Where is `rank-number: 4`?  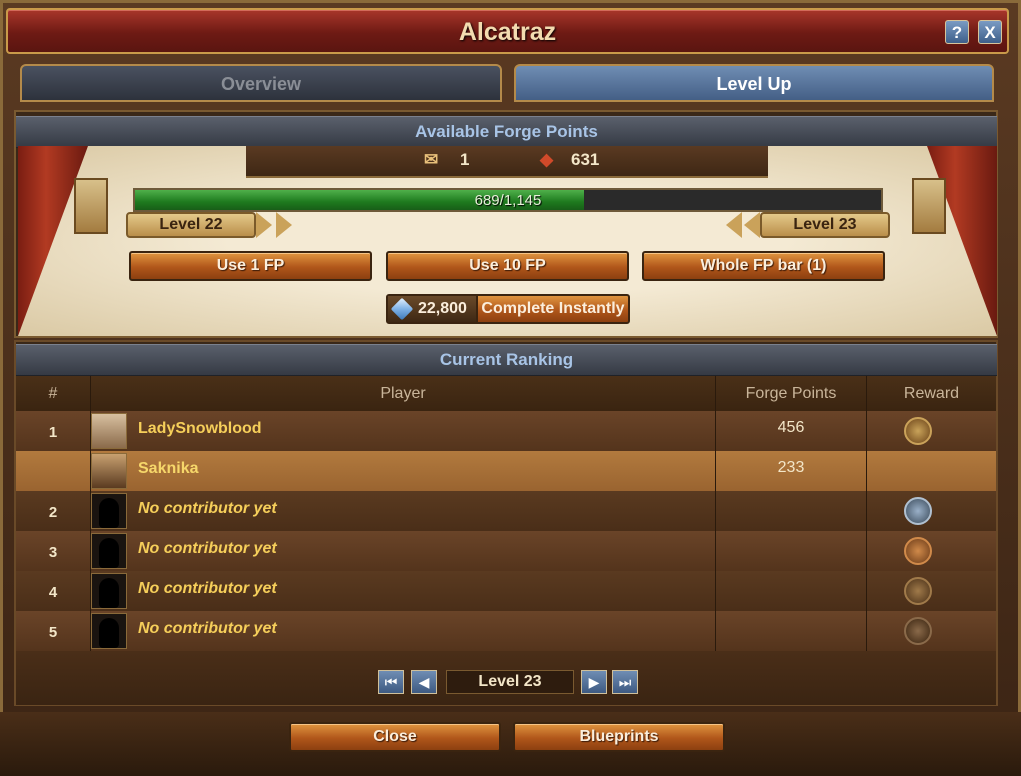 rank-number: 4 is located at coordinates (53, 592).